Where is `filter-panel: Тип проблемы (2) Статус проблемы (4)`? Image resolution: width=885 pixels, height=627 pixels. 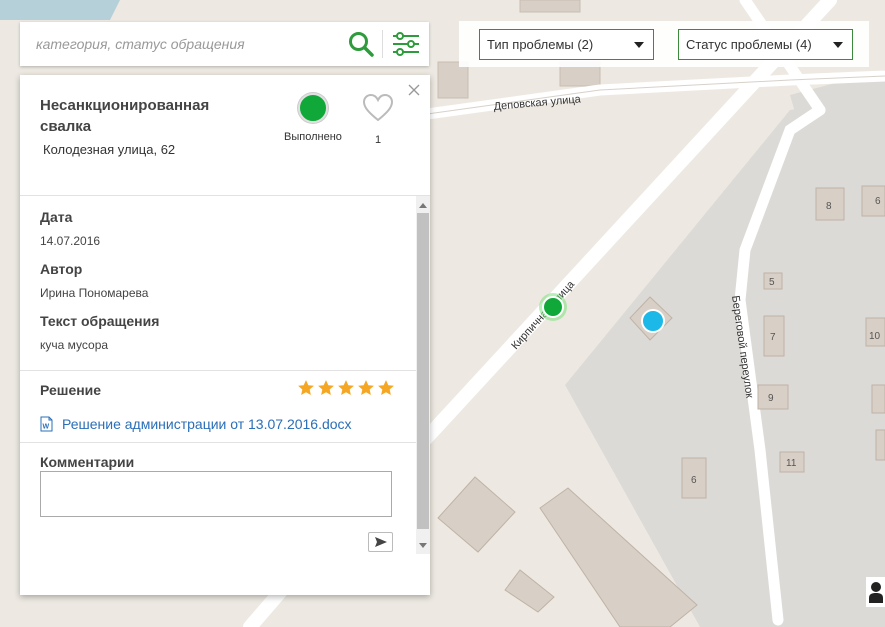 filter-panel: Тип проблемы (2) Статус проблемы (4) is located at coordinates (664, 44).